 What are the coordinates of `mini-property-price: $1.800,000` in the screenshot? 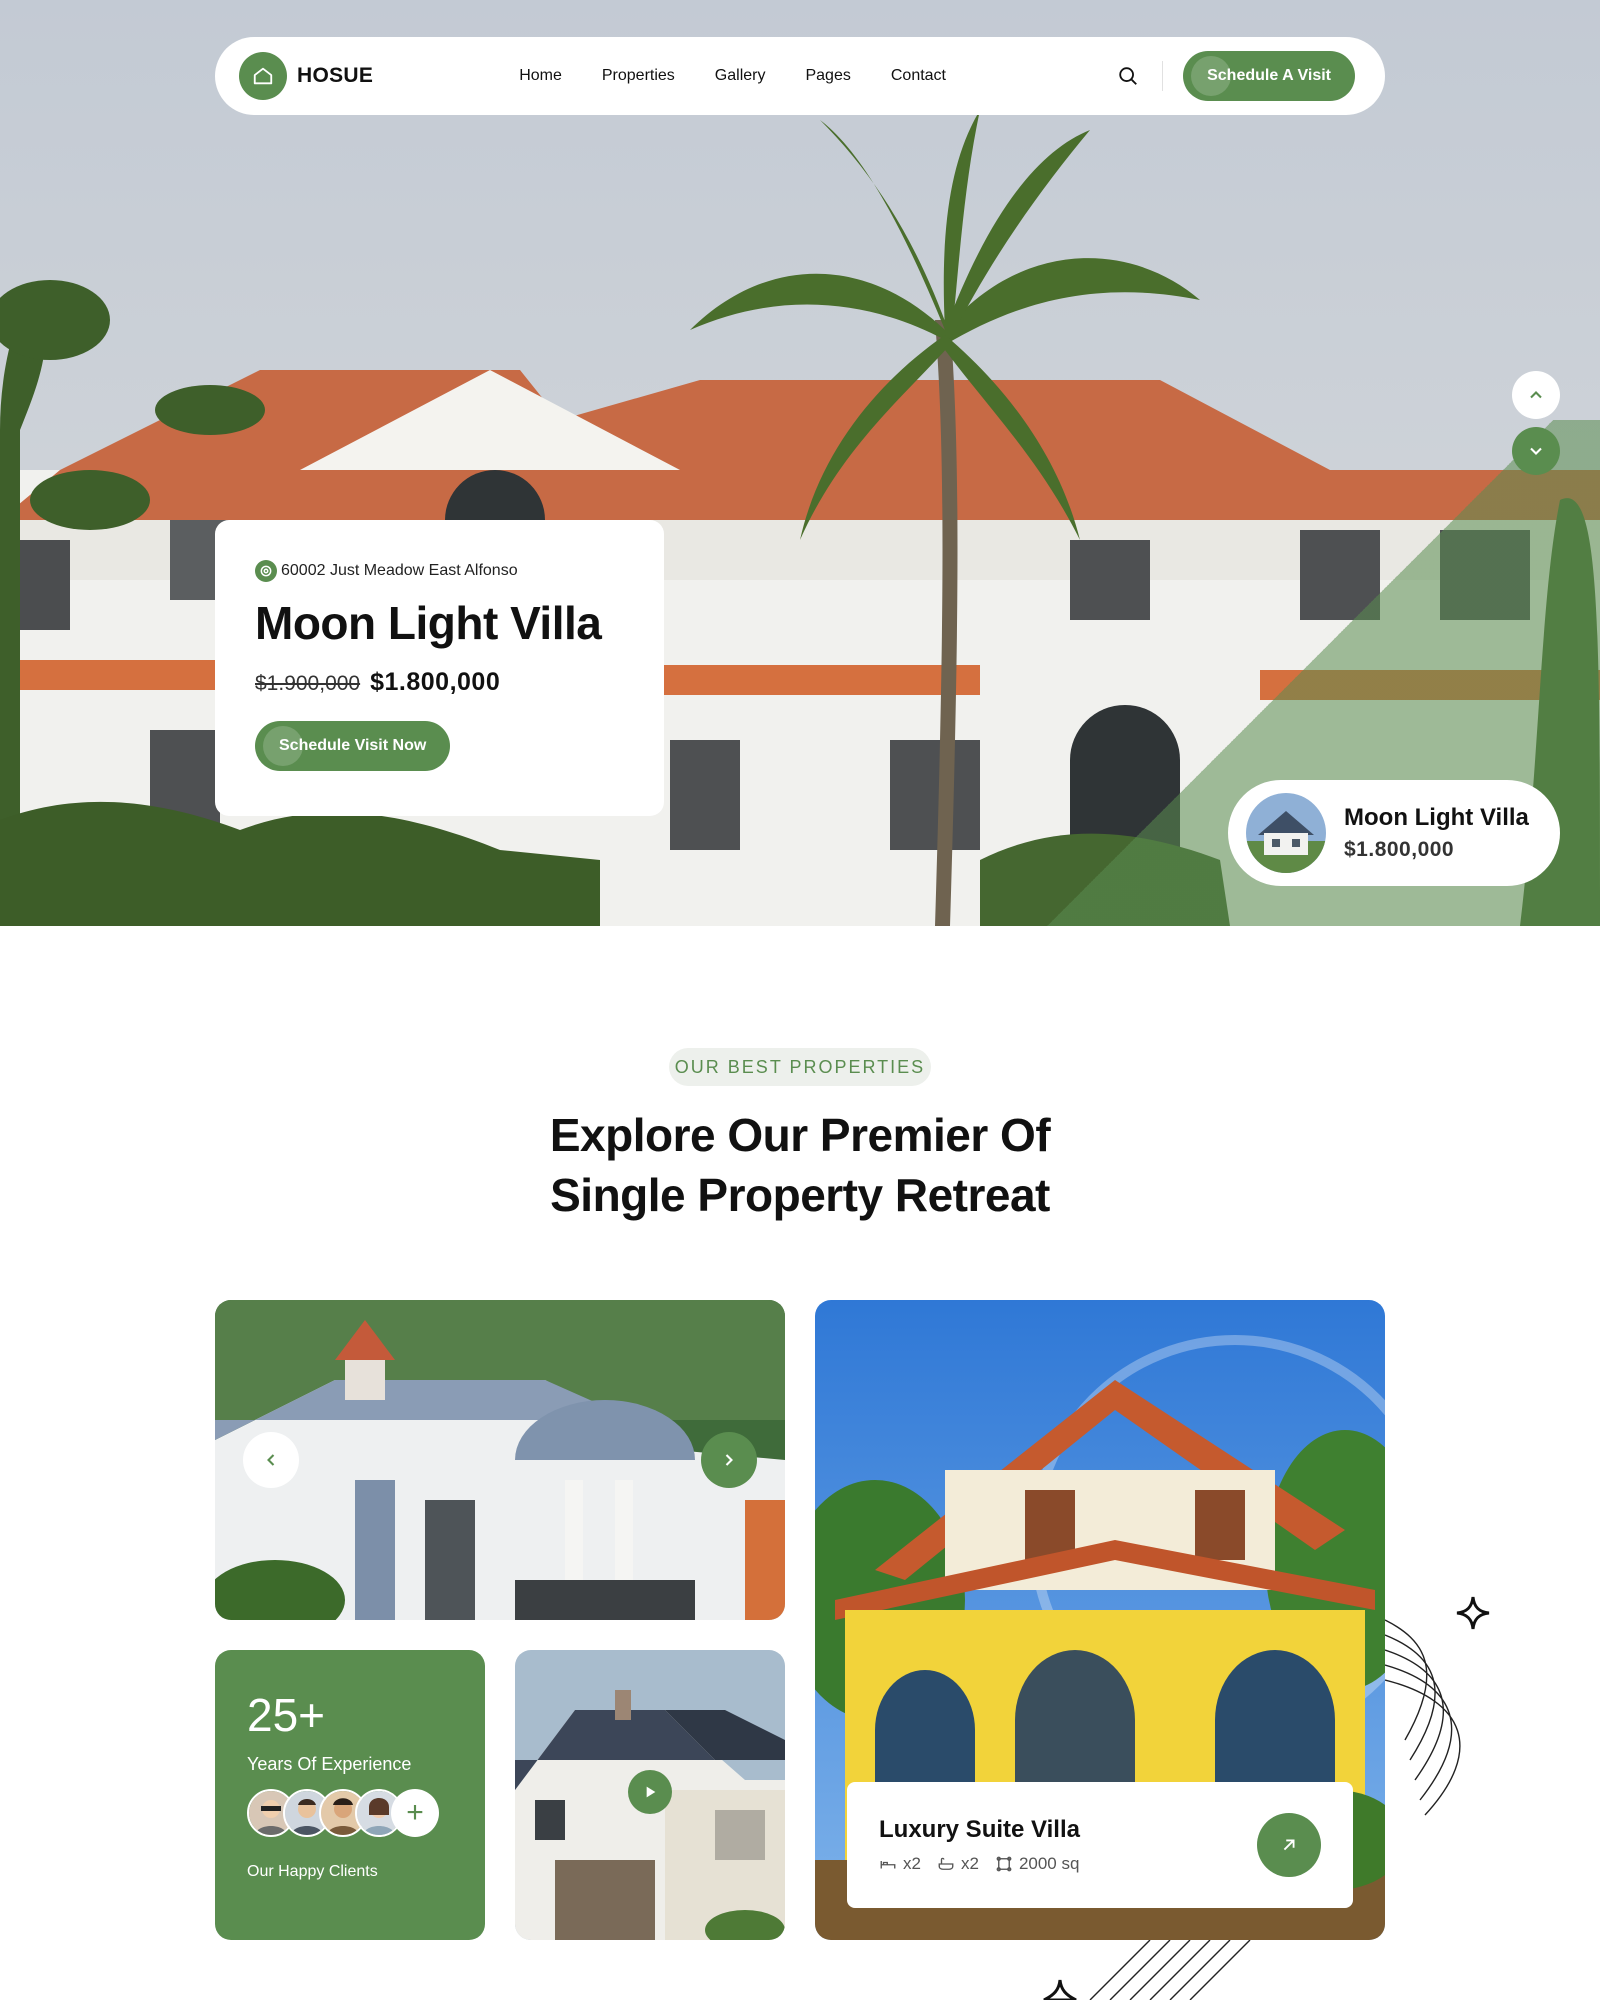 It's located at (1399, 849).